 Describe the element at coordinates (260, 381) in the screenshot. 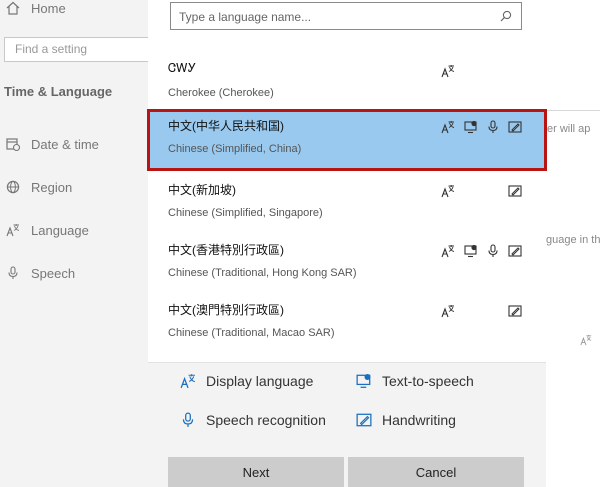

I see `legend-label: Display language` at that location.